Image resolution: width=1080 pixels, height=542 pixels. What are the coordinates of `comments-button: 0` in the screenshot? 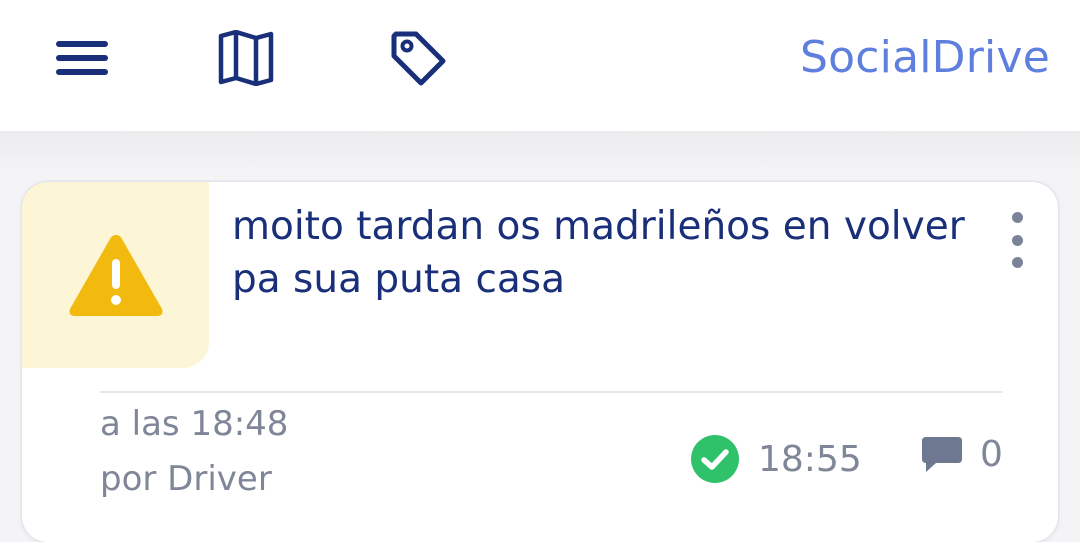 It's located at (961, 454).